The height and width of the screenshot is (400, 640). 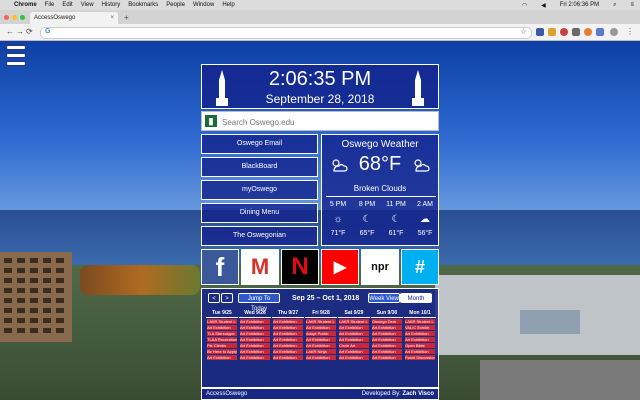 What do you see at coordinates (259, 190) in the screenshot?
I see `link-myoswego: myOswego` at bounding box center [259, 190].